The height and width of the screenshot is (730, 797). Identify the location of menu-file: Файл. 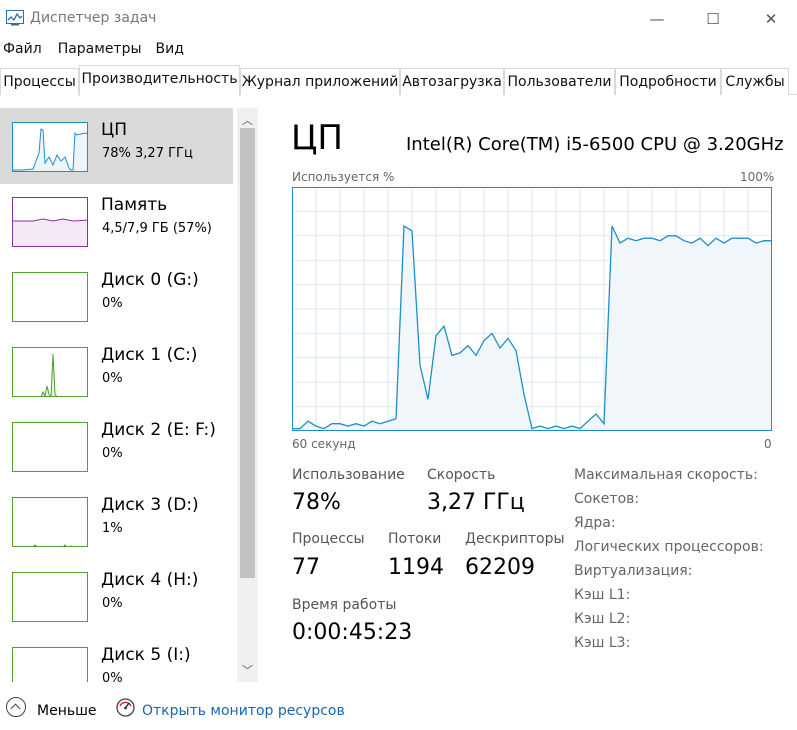
(25, 50).